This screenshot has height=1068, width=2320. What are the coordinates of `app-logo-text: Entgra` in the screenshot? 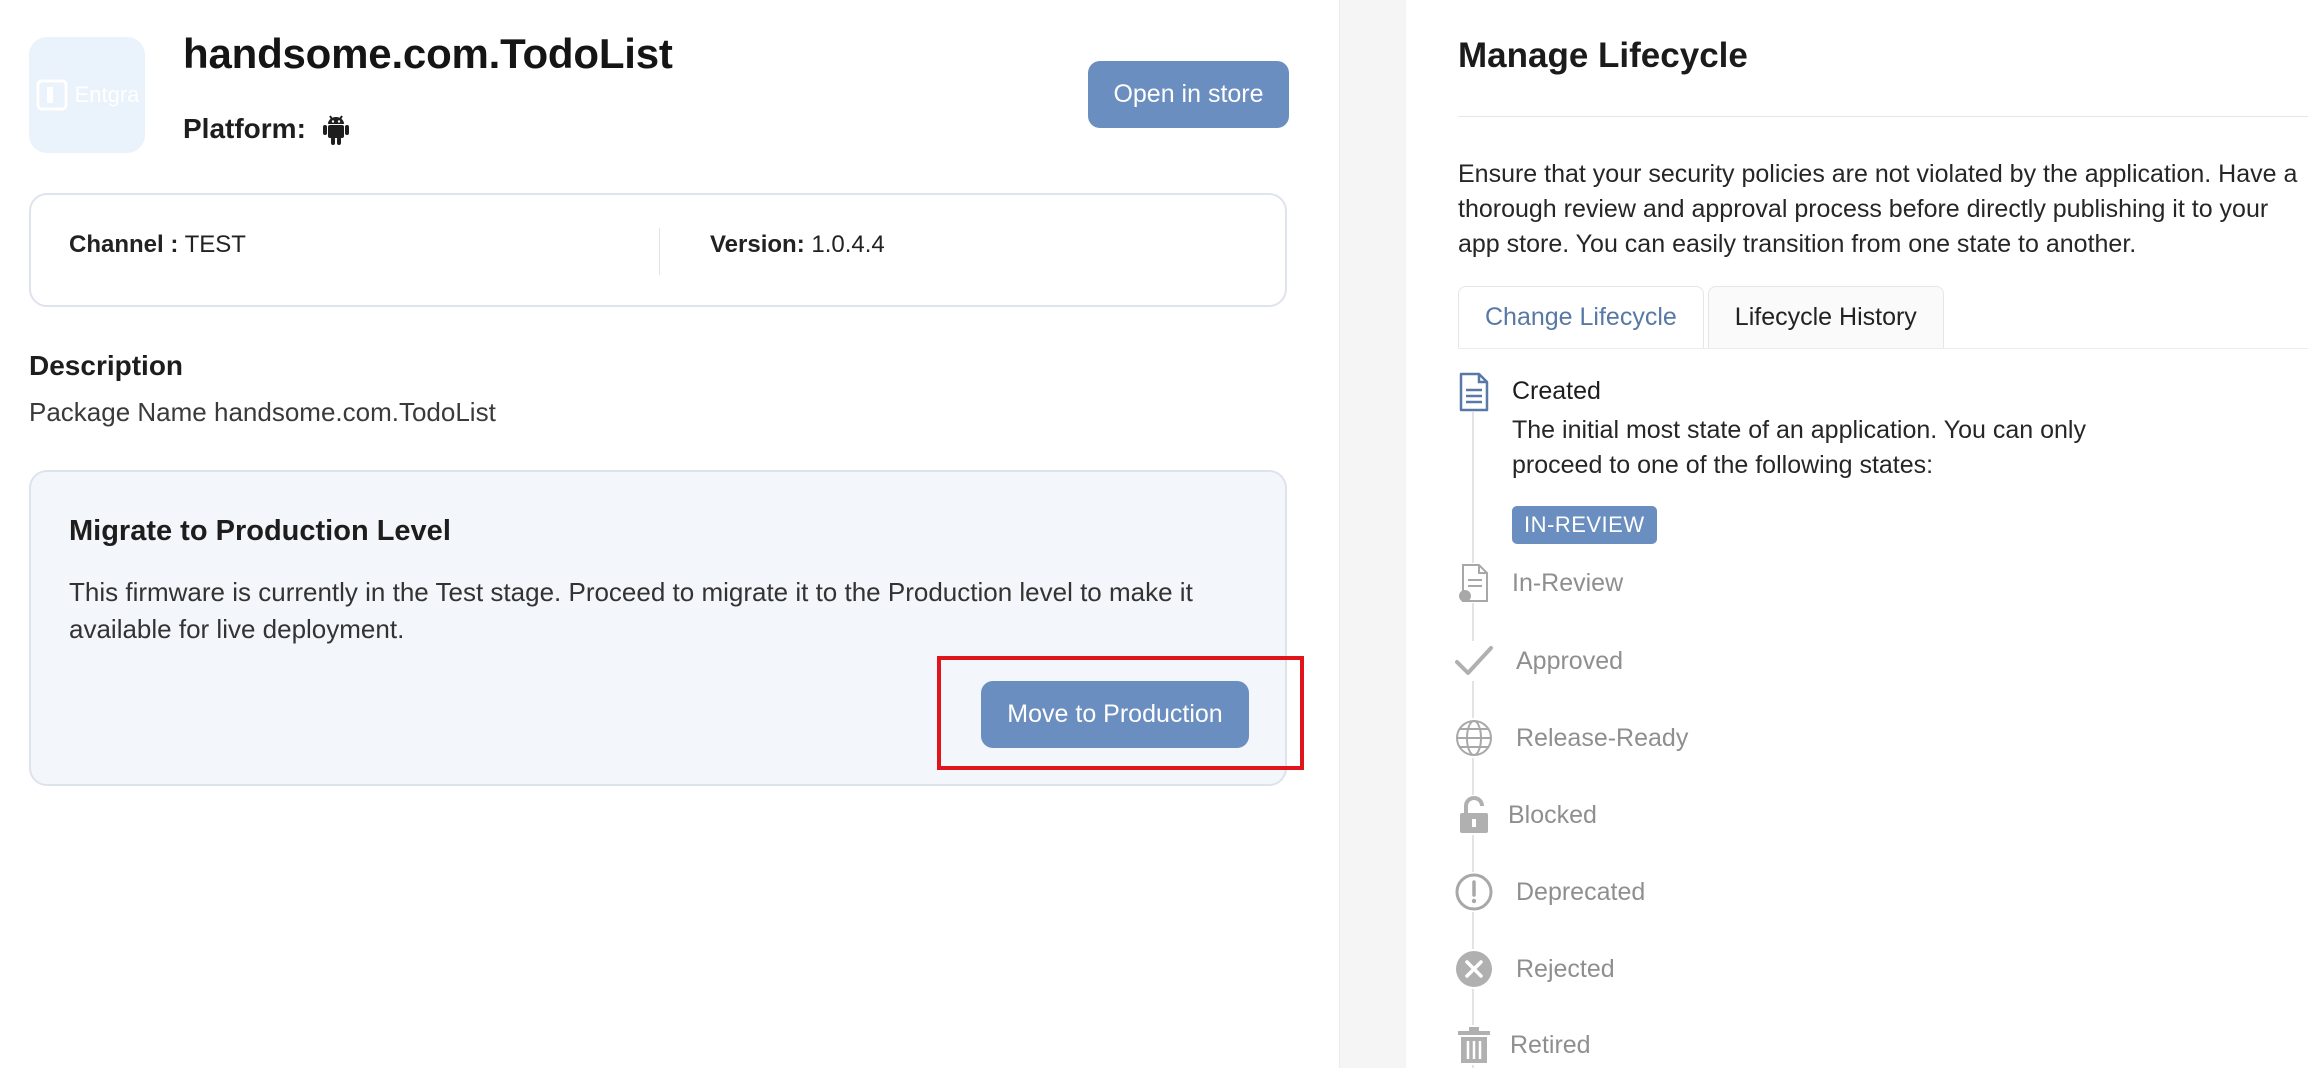 It's located at (107, 94).